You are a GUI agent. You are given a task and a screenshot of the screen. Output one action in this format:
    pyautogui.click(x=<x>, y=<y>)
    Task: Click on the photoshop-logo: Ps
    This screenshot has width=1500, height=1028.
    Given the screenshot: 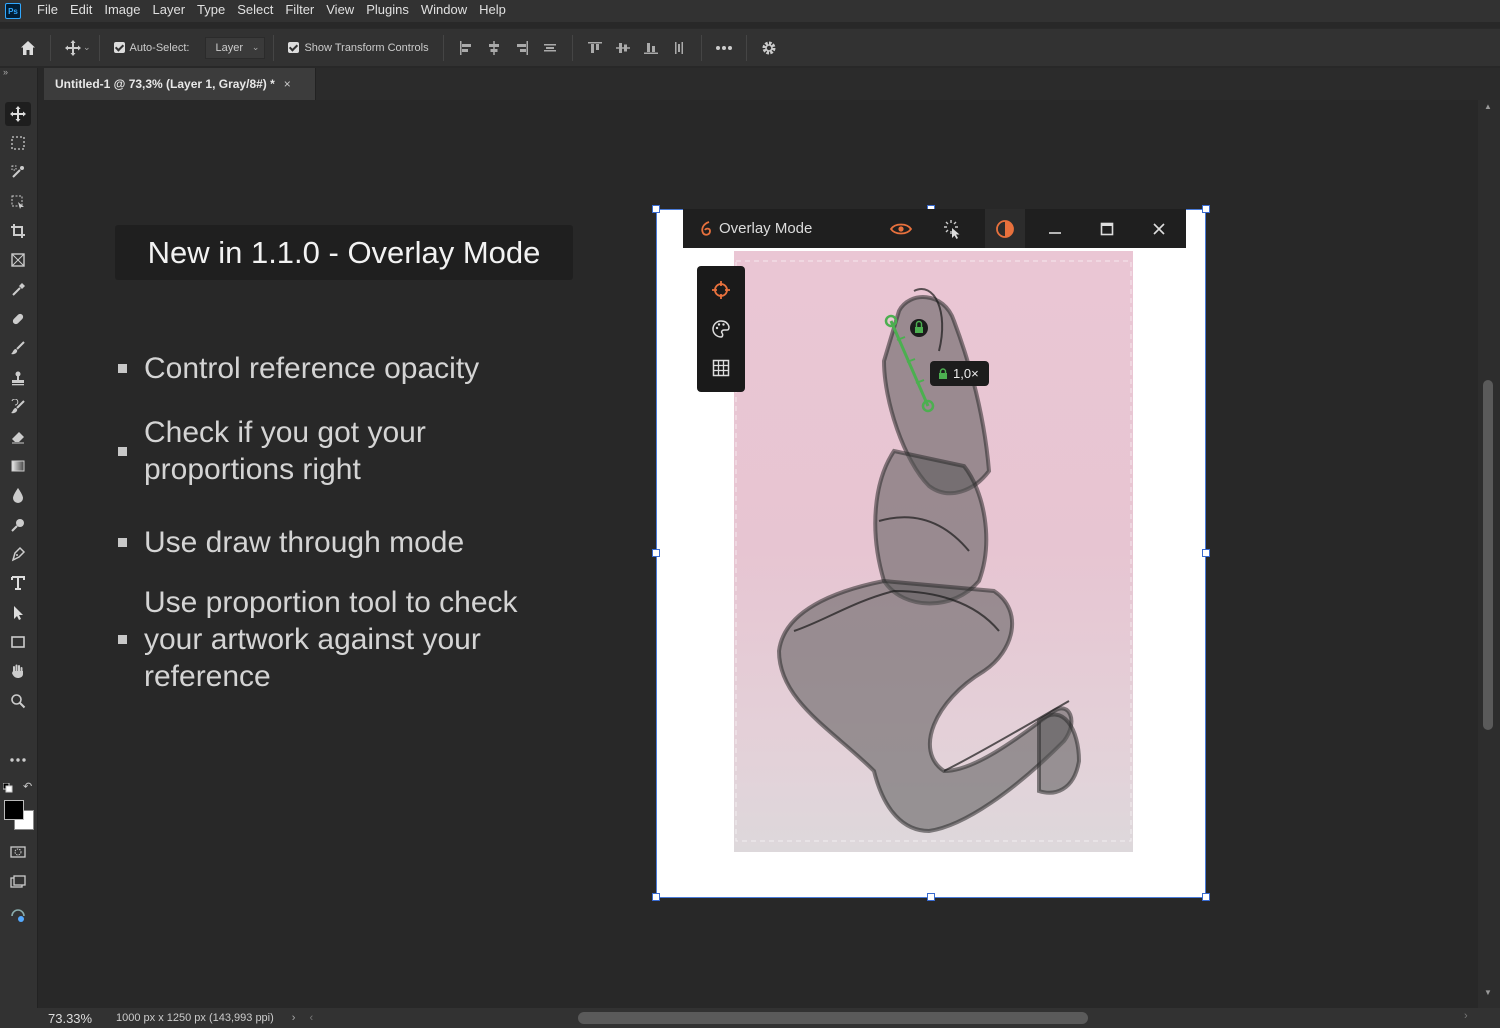 What is the action you would take?
    pyautogui.click(x=13, y=11)
    